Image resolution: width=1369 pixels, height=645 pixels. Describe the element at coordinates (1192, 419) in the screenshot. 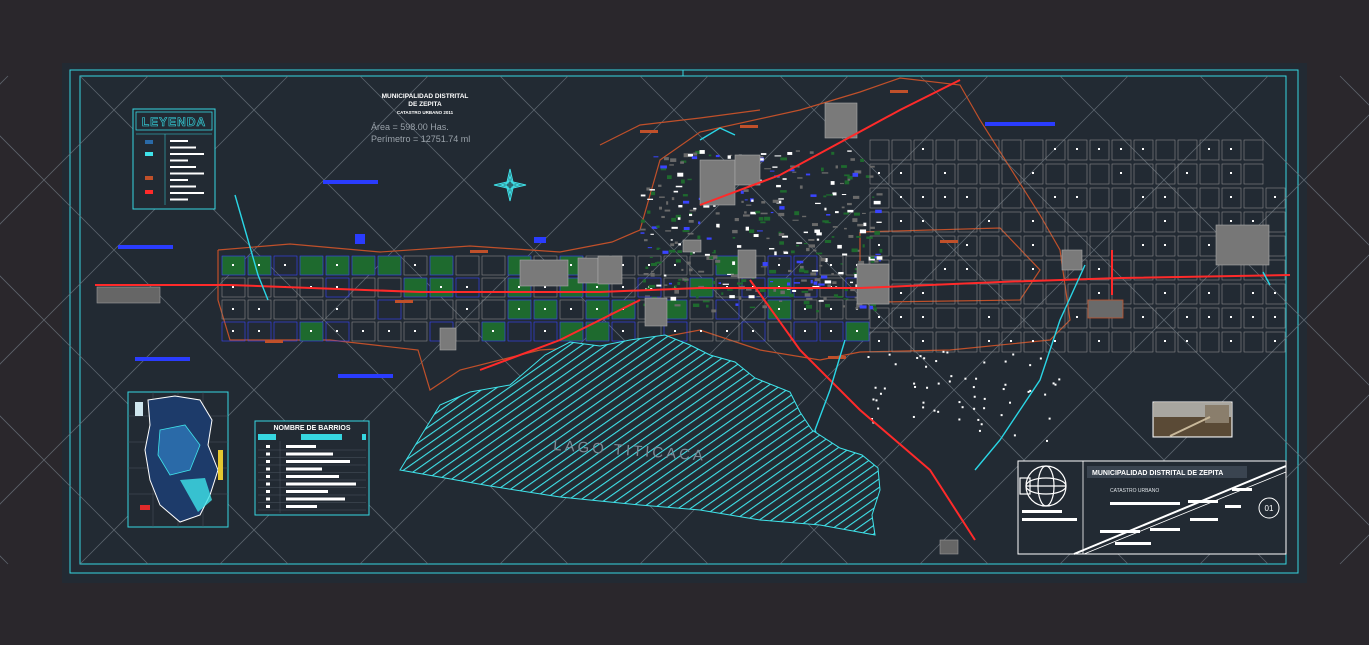

I see `site-photo-thumbnail` at that location.